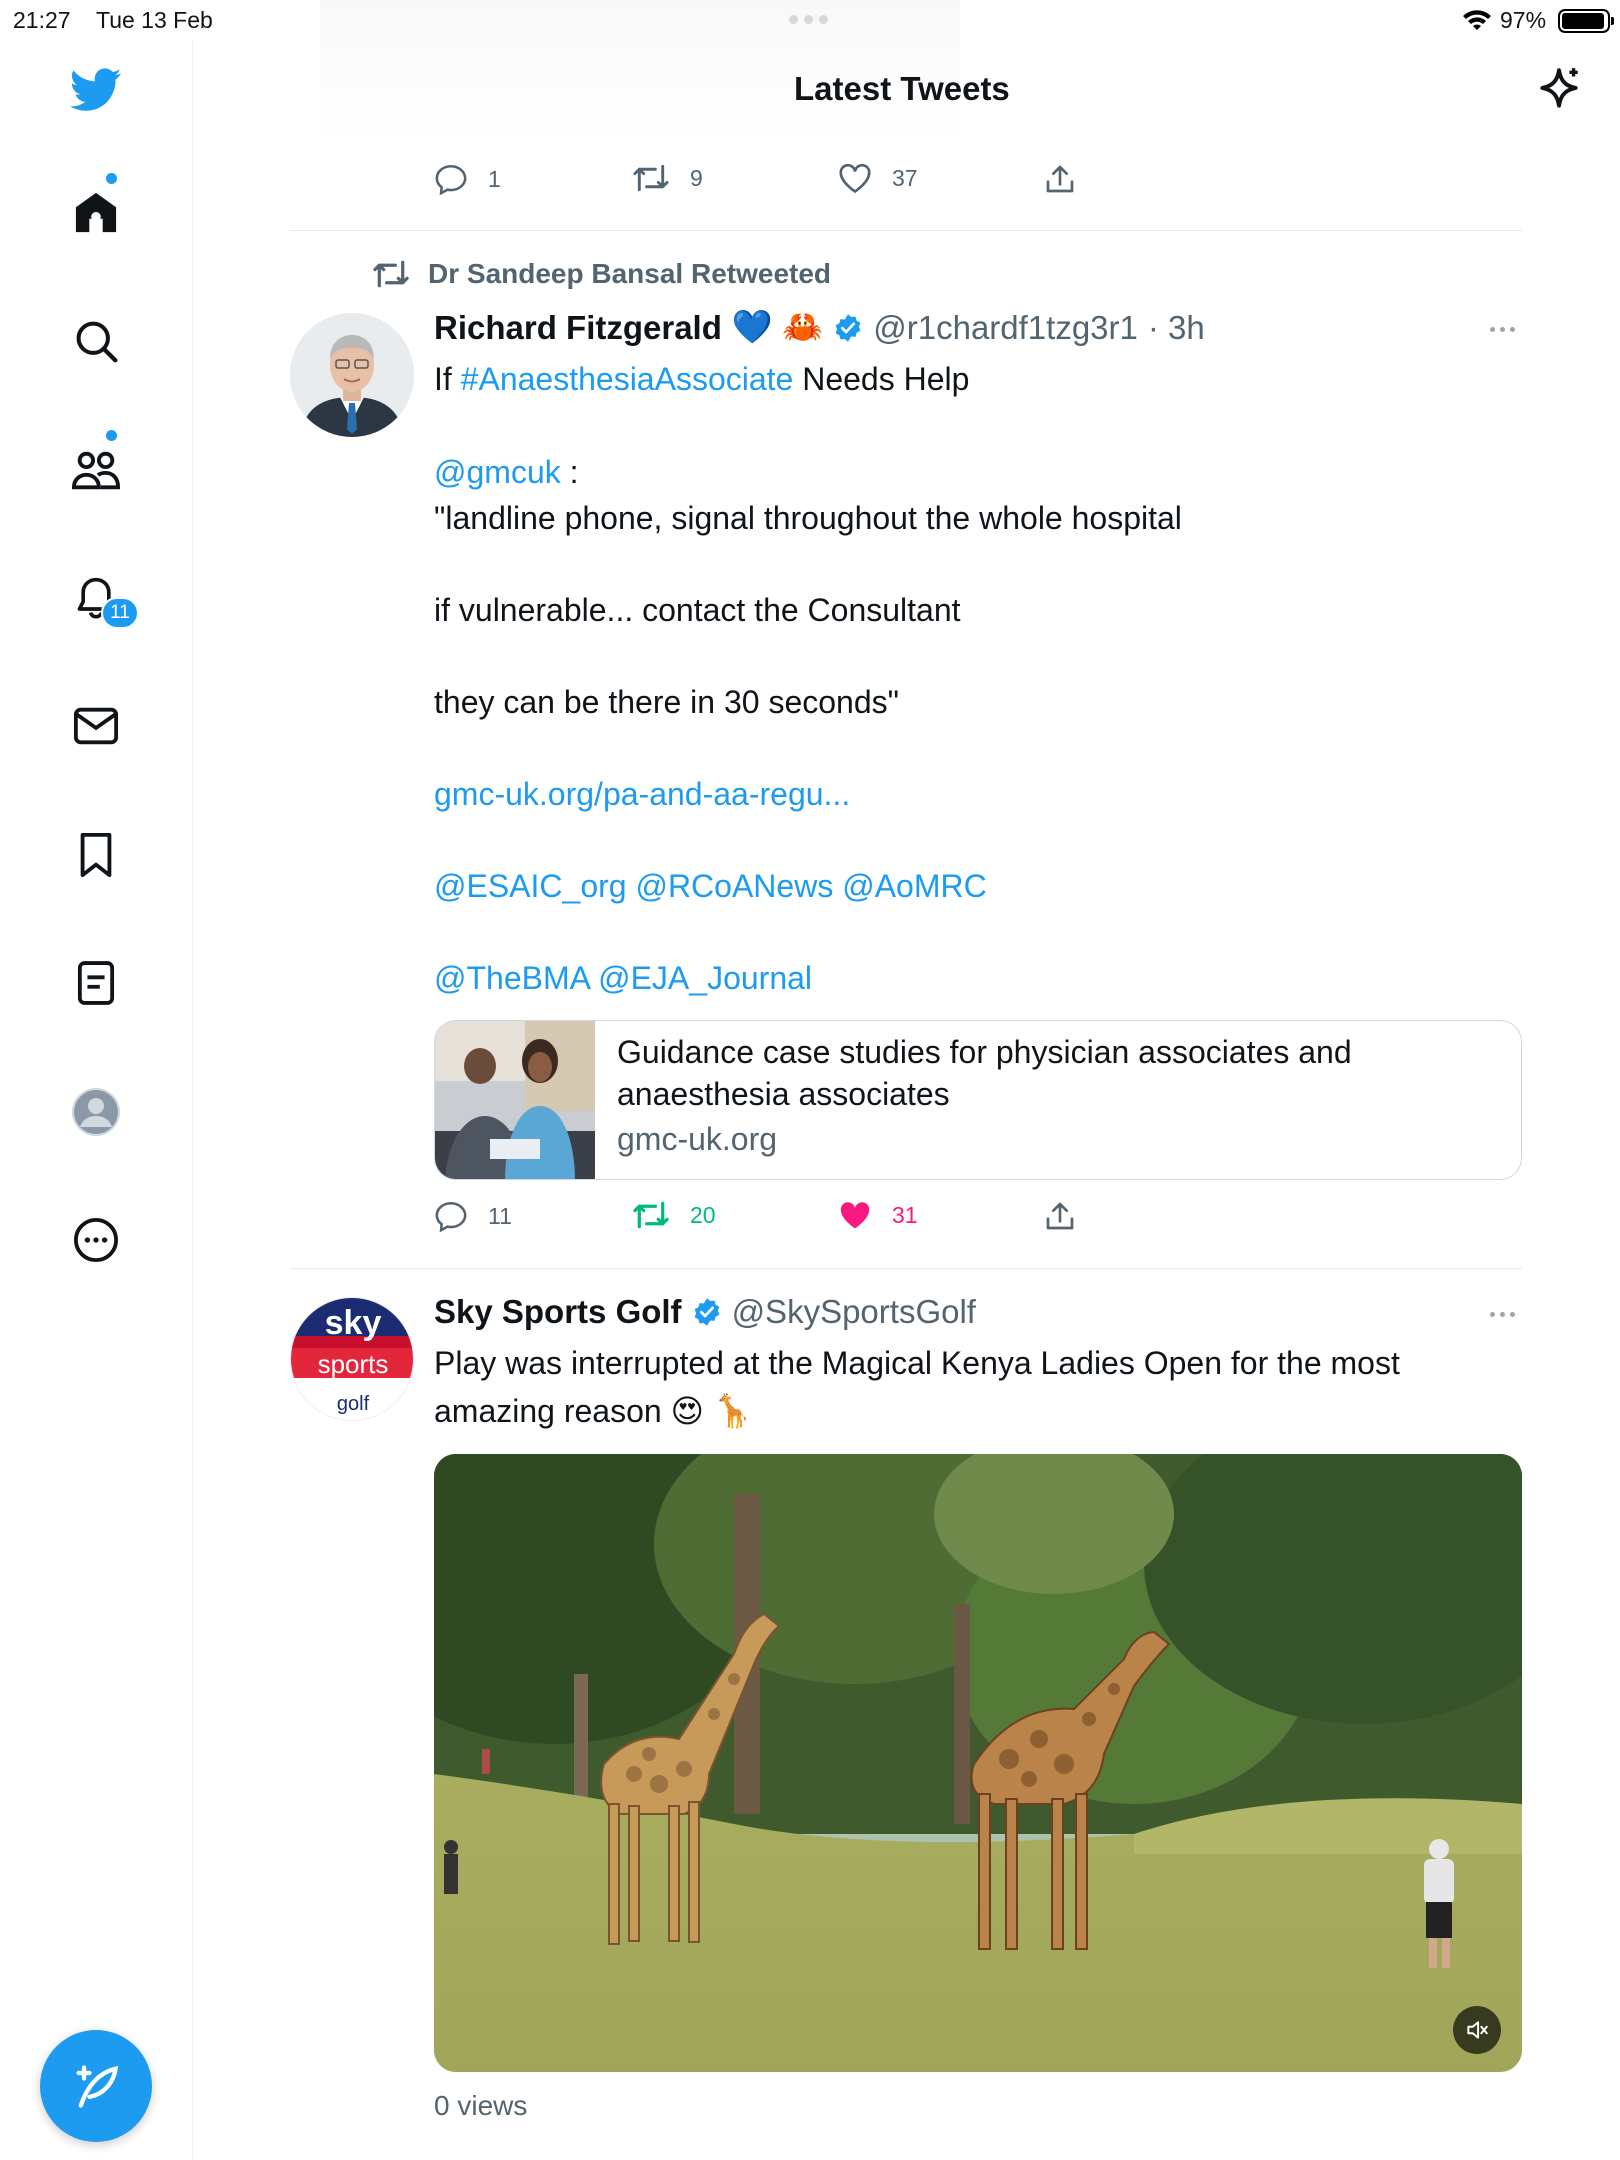  I want to click on avatar, so click(352, 375).